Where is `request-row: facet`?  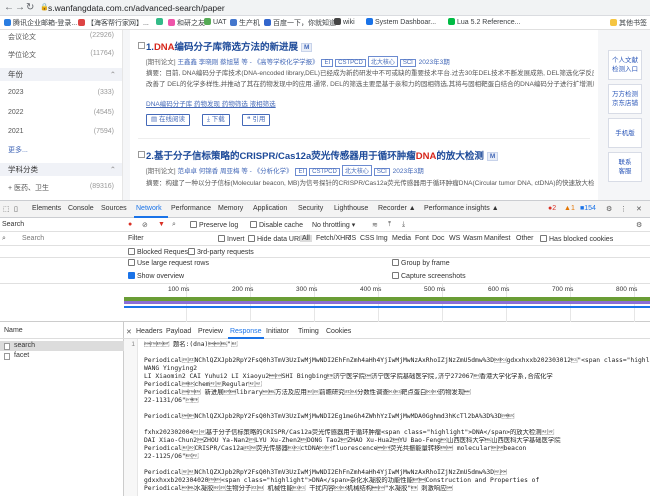
request-row: facet is located at coordinates (62, 356).